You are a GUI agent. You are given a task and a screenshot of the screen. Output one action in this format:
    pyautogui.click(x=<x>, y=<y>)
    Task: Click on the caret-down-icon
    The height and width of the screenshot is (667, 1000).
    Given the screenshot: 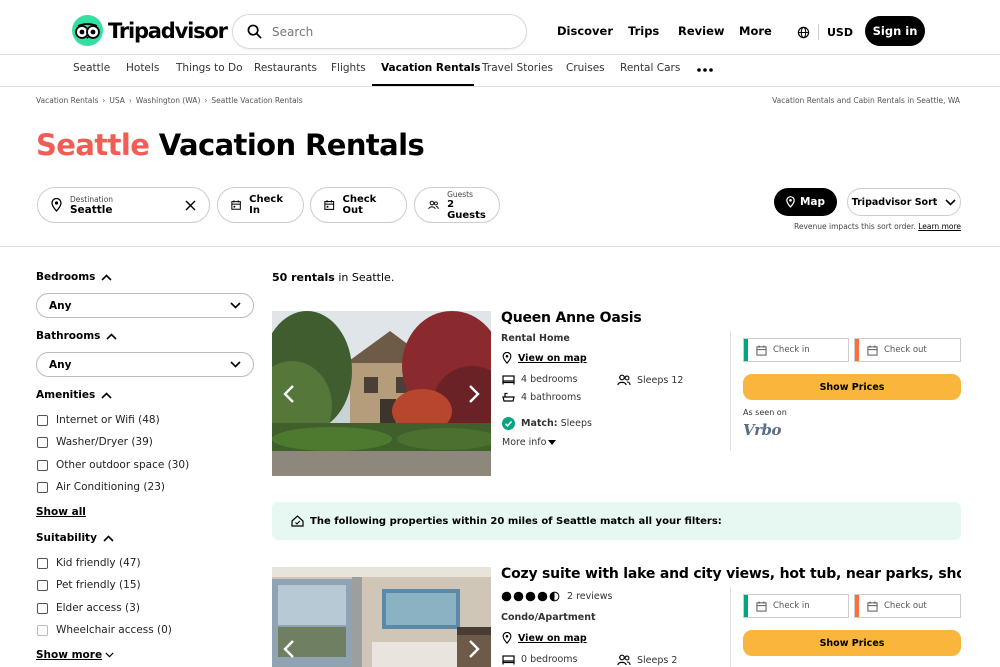 What is the action you would take?
    pyautogui.click(x=552, y=442)
    